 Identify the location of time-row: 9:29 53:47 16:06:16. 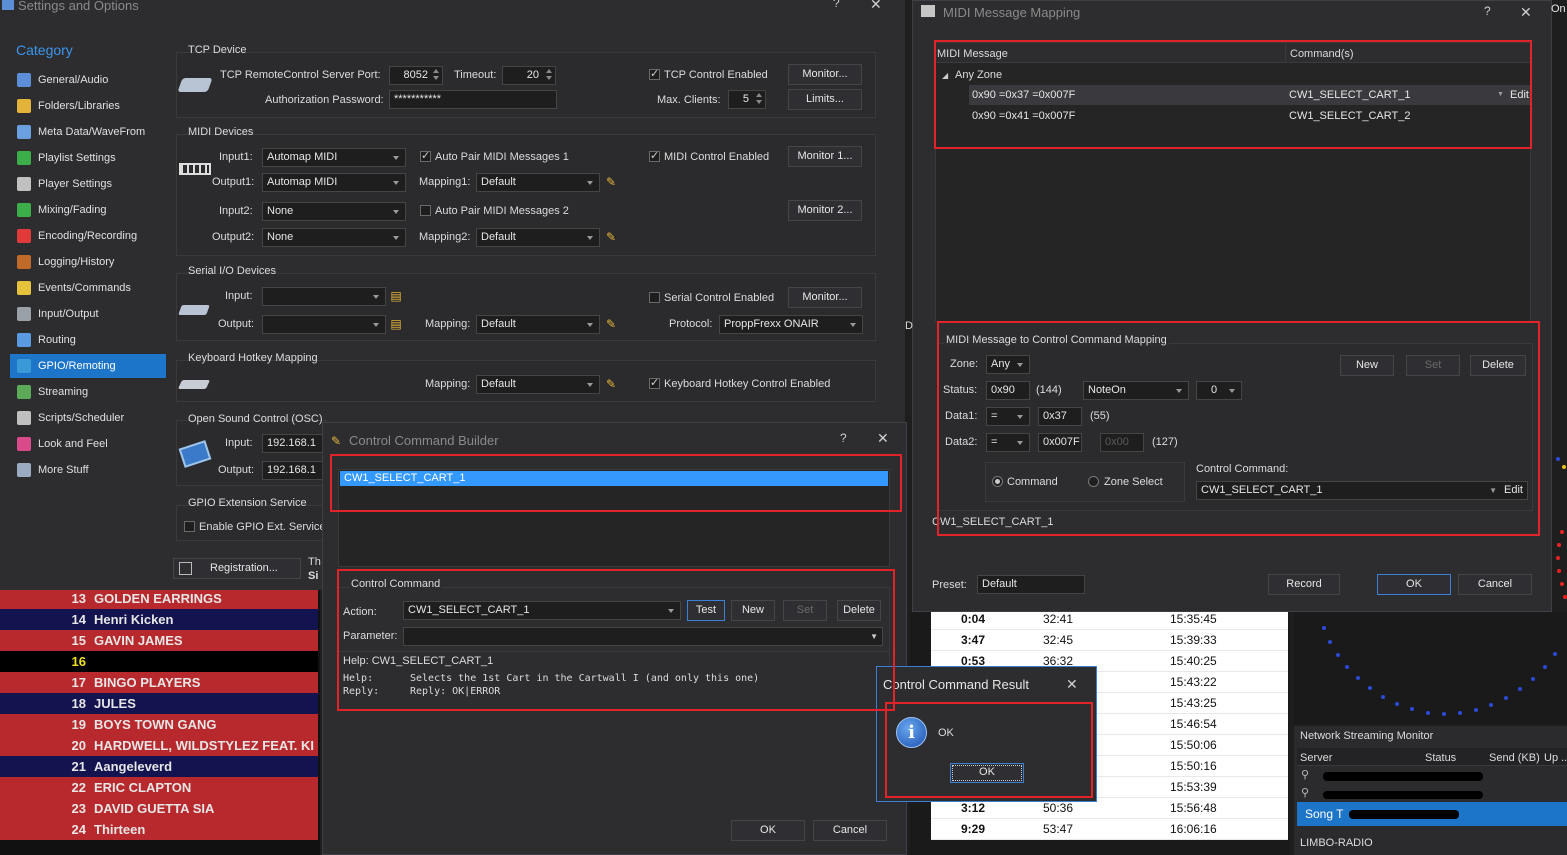
(1109, 829).